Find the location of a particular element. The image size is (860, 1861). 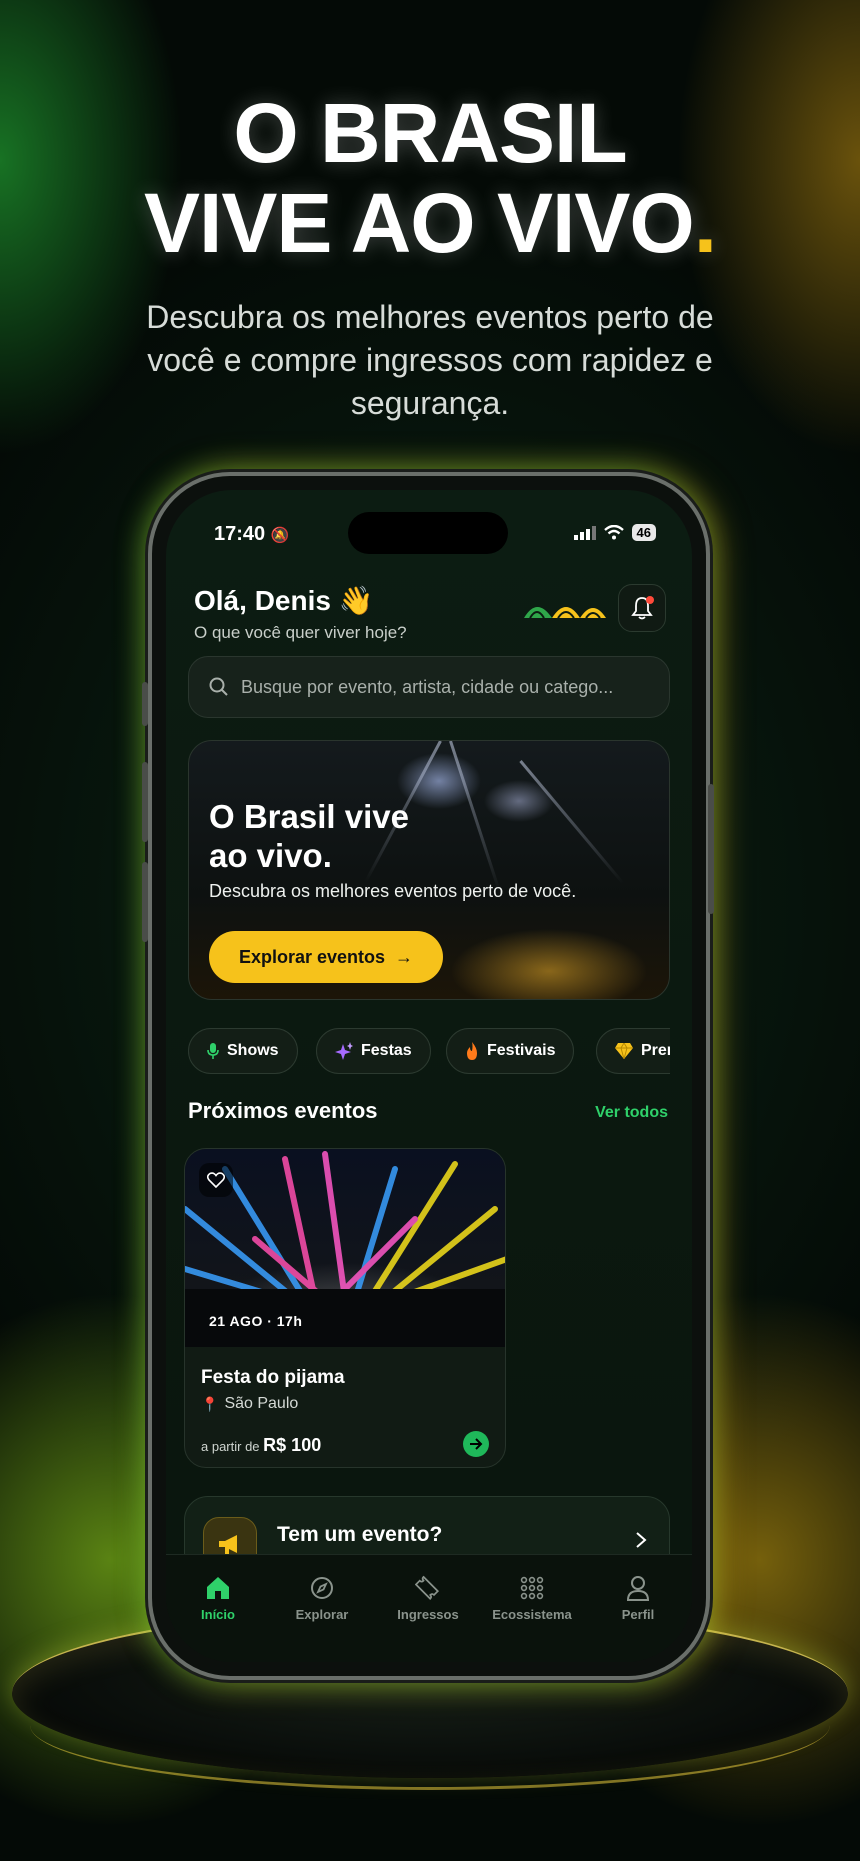

status-icons: 46 is located at coordinates (614, 532).